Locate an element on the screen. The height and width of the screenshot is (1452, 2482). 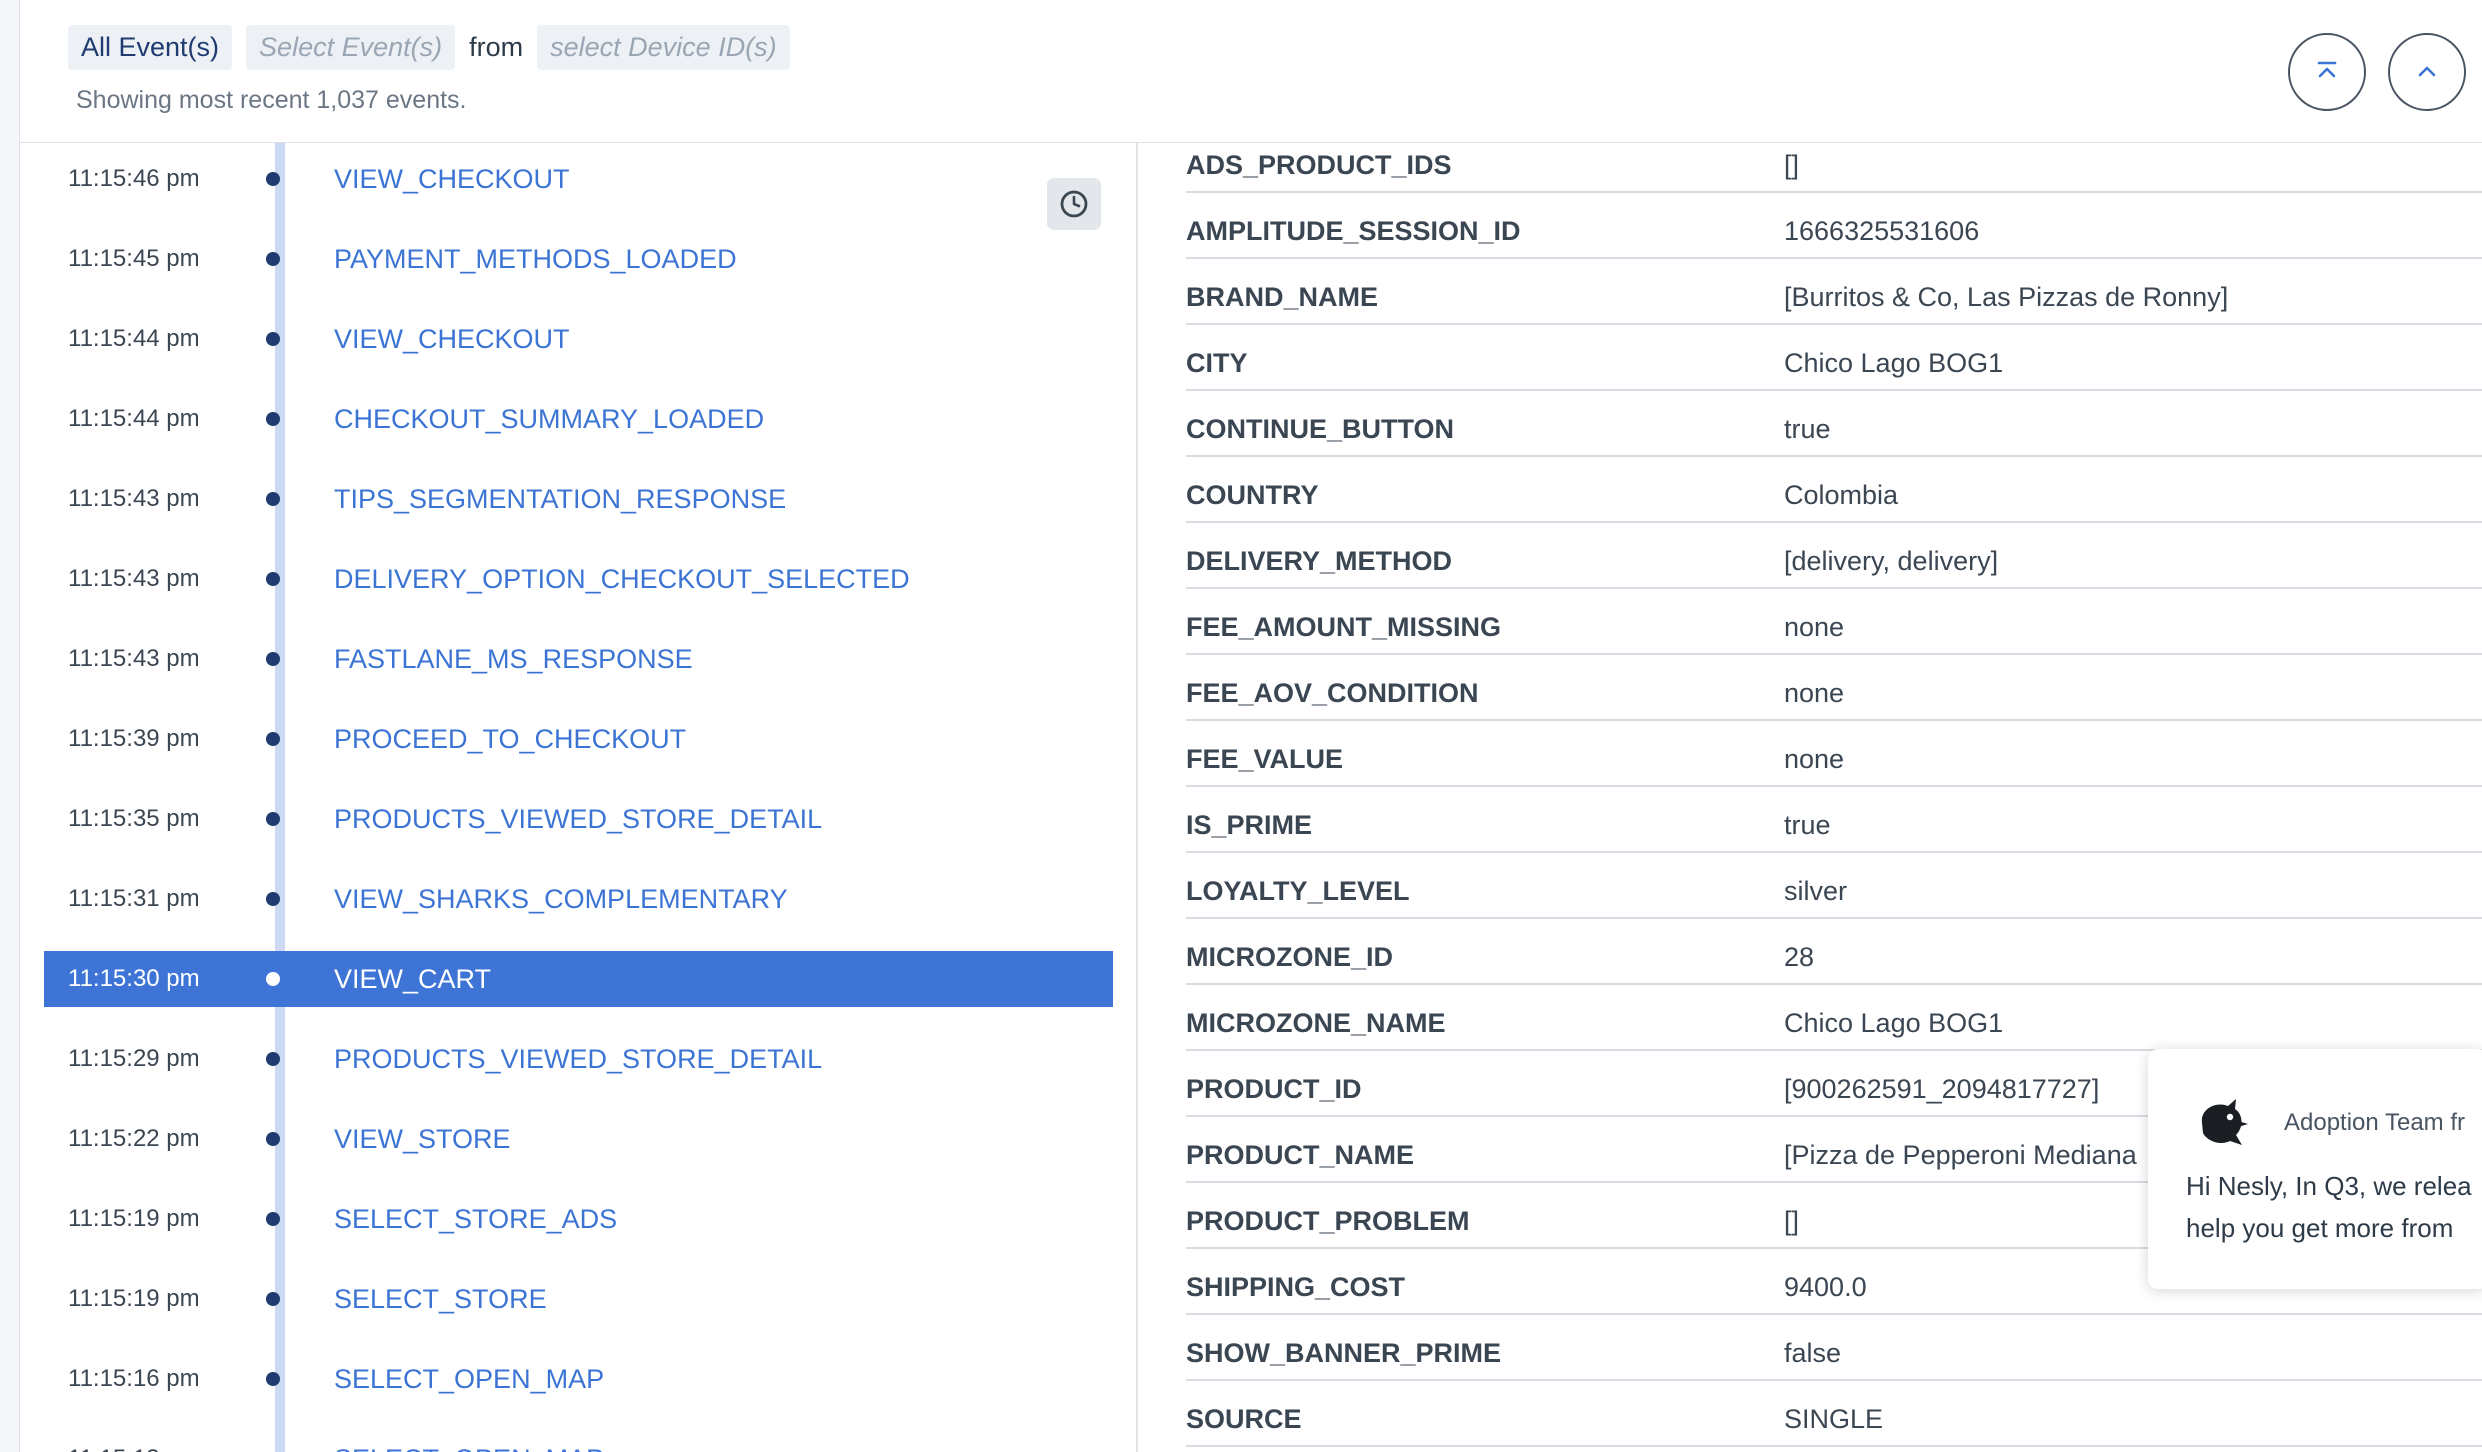
event-name-link: VIEW_CART is located at coordinates (412, 979).